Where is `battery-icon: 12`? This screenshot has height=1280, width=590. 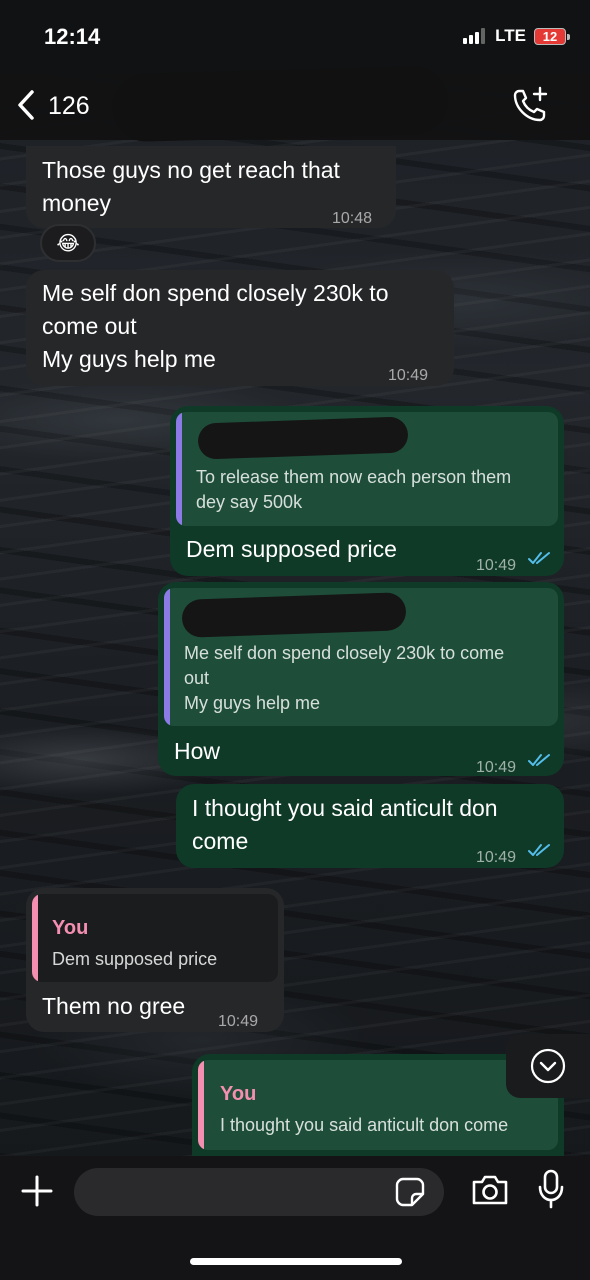 battery-icon: 12 is located at coordinates (552, 36).